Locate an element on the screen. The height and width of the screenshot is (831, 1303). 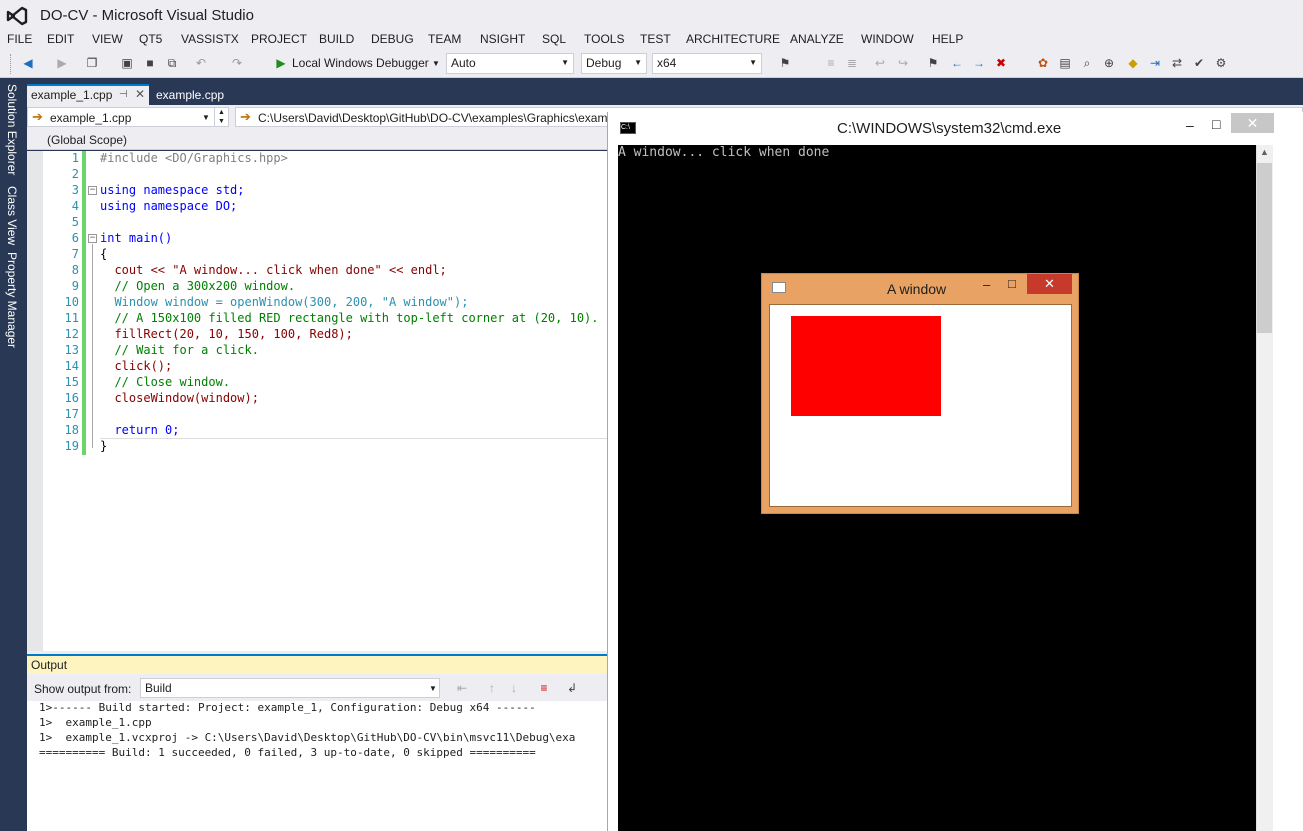
menu-file: FILE is located at coordinates (19, 39).